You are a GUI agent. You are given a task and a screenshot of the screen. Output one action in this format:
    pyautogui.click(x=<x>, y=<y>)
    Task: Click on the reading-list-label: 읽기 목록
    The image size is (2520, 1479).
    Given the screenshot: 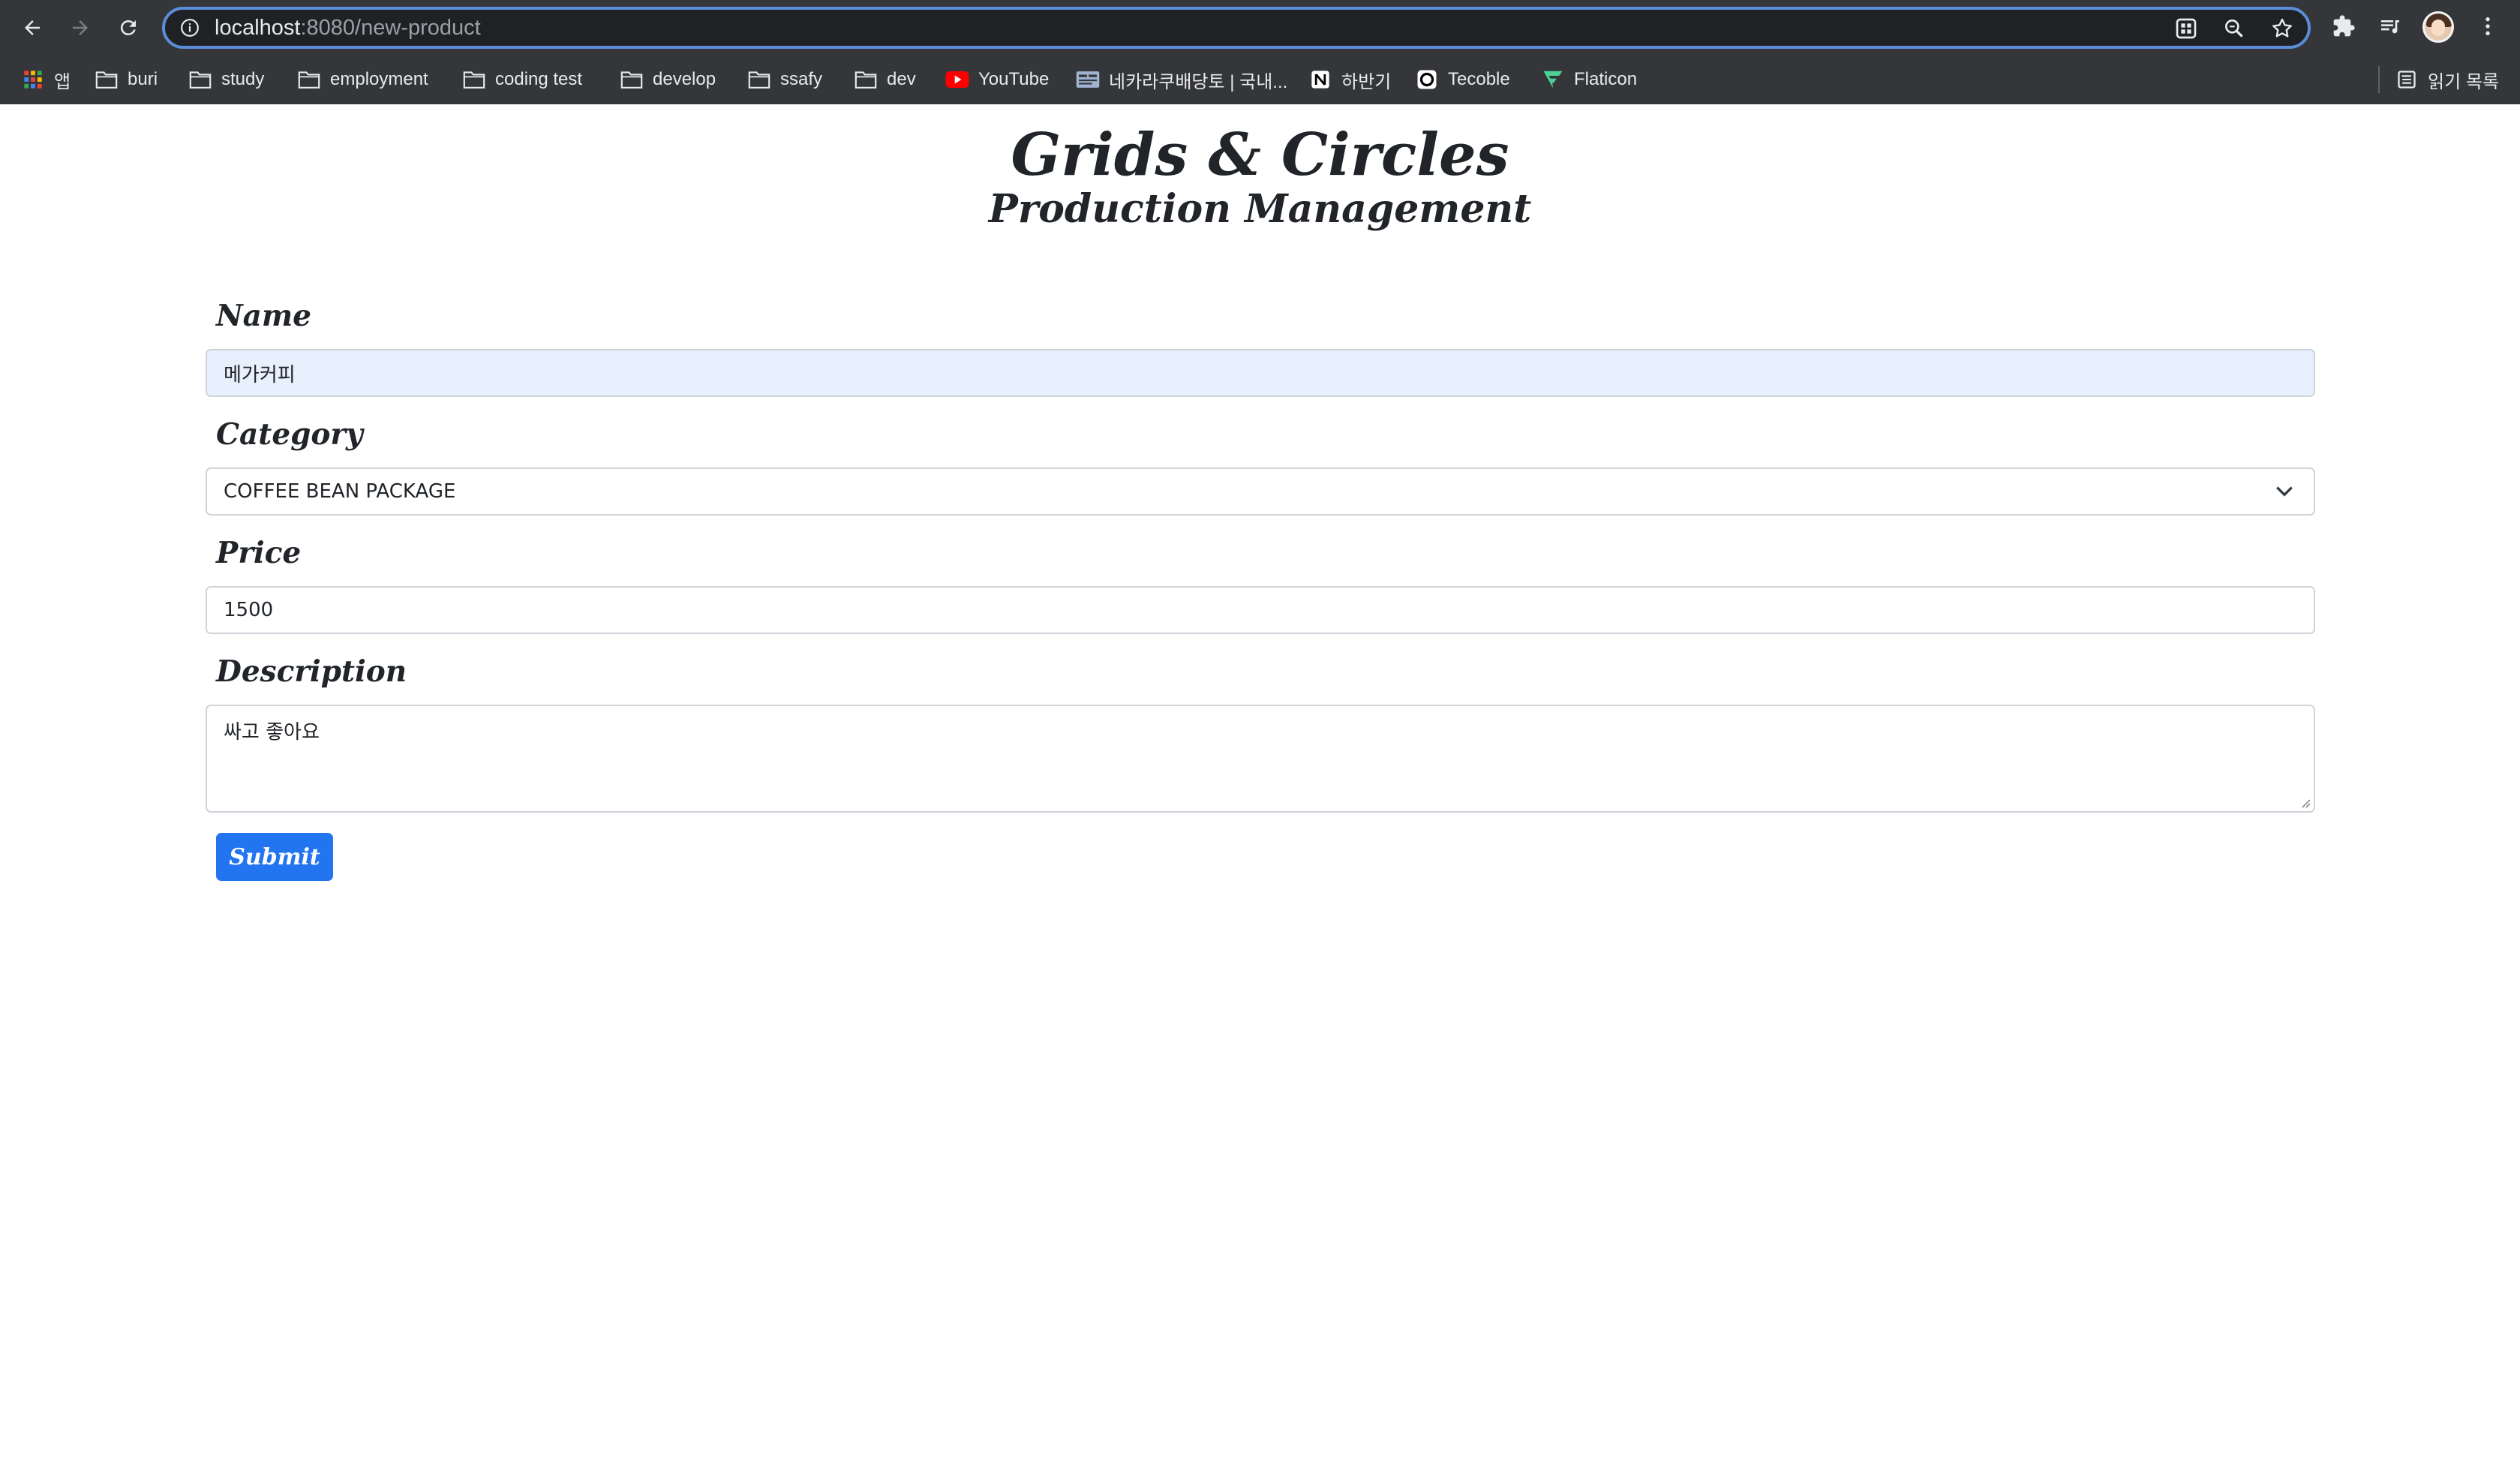 What is the action you would take?
    pyautogui.click(x=2463, y=82)
    